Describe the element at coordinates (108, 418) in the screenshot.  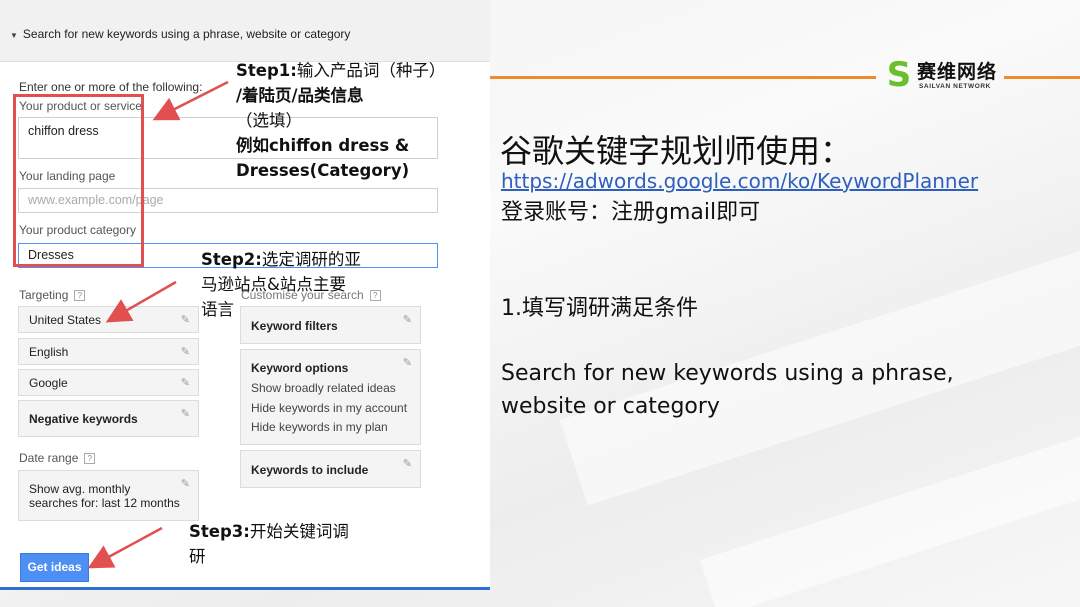
I see `negative-keywords: Negative keywords ✎` at that location.